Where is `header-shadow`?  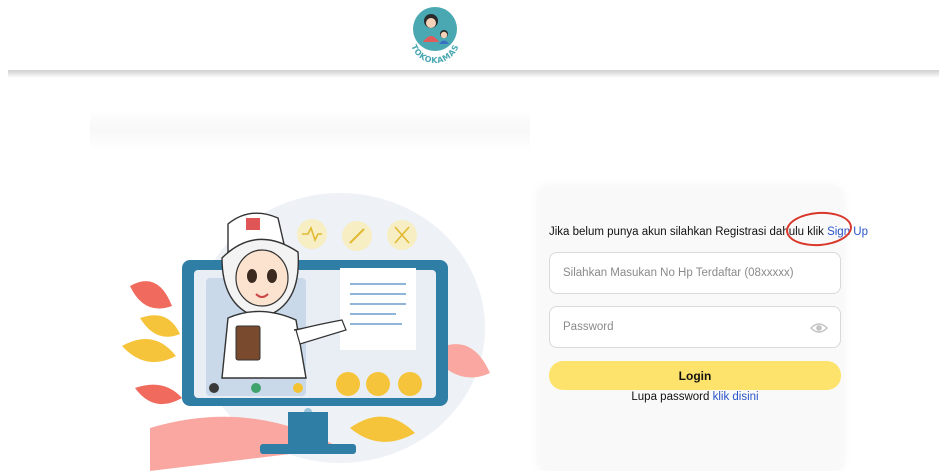 header-shadow is located at coordinates (473, 74).